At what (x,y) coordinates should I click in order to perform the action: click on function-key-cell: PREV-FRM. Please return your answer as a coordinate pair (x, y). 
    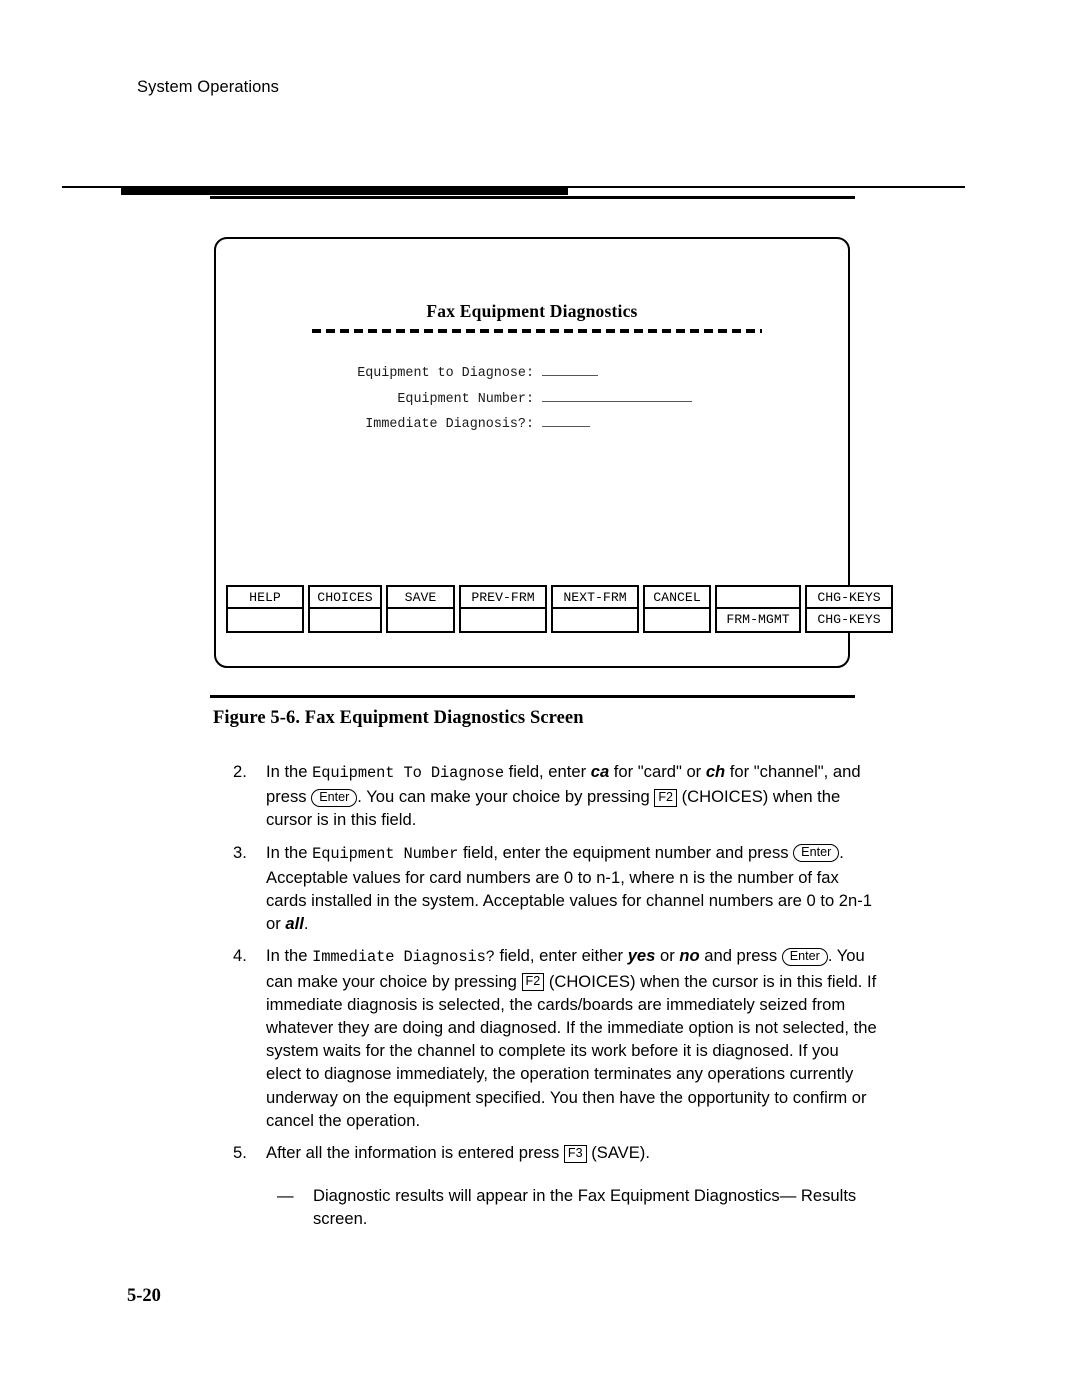
    Looking at the image, I should click on (503, 609).